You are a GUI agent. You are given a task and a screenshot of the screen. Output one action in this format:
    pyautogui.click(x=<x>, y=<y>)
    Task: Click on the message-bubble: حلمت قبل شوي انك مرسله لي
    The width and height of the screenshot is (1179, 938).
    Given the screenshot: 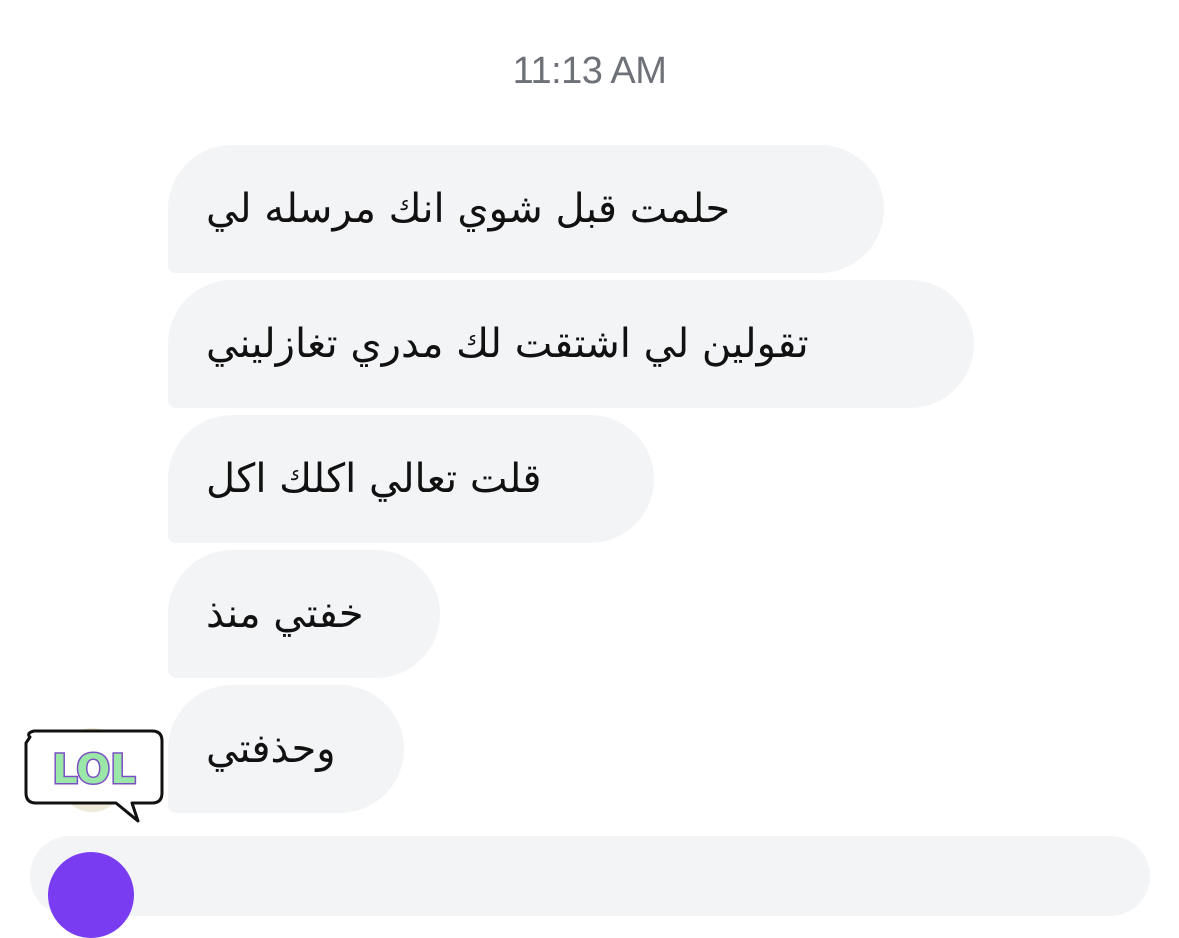 What is the action you would take?
    pyautogui.click(x=526, y=209)
    